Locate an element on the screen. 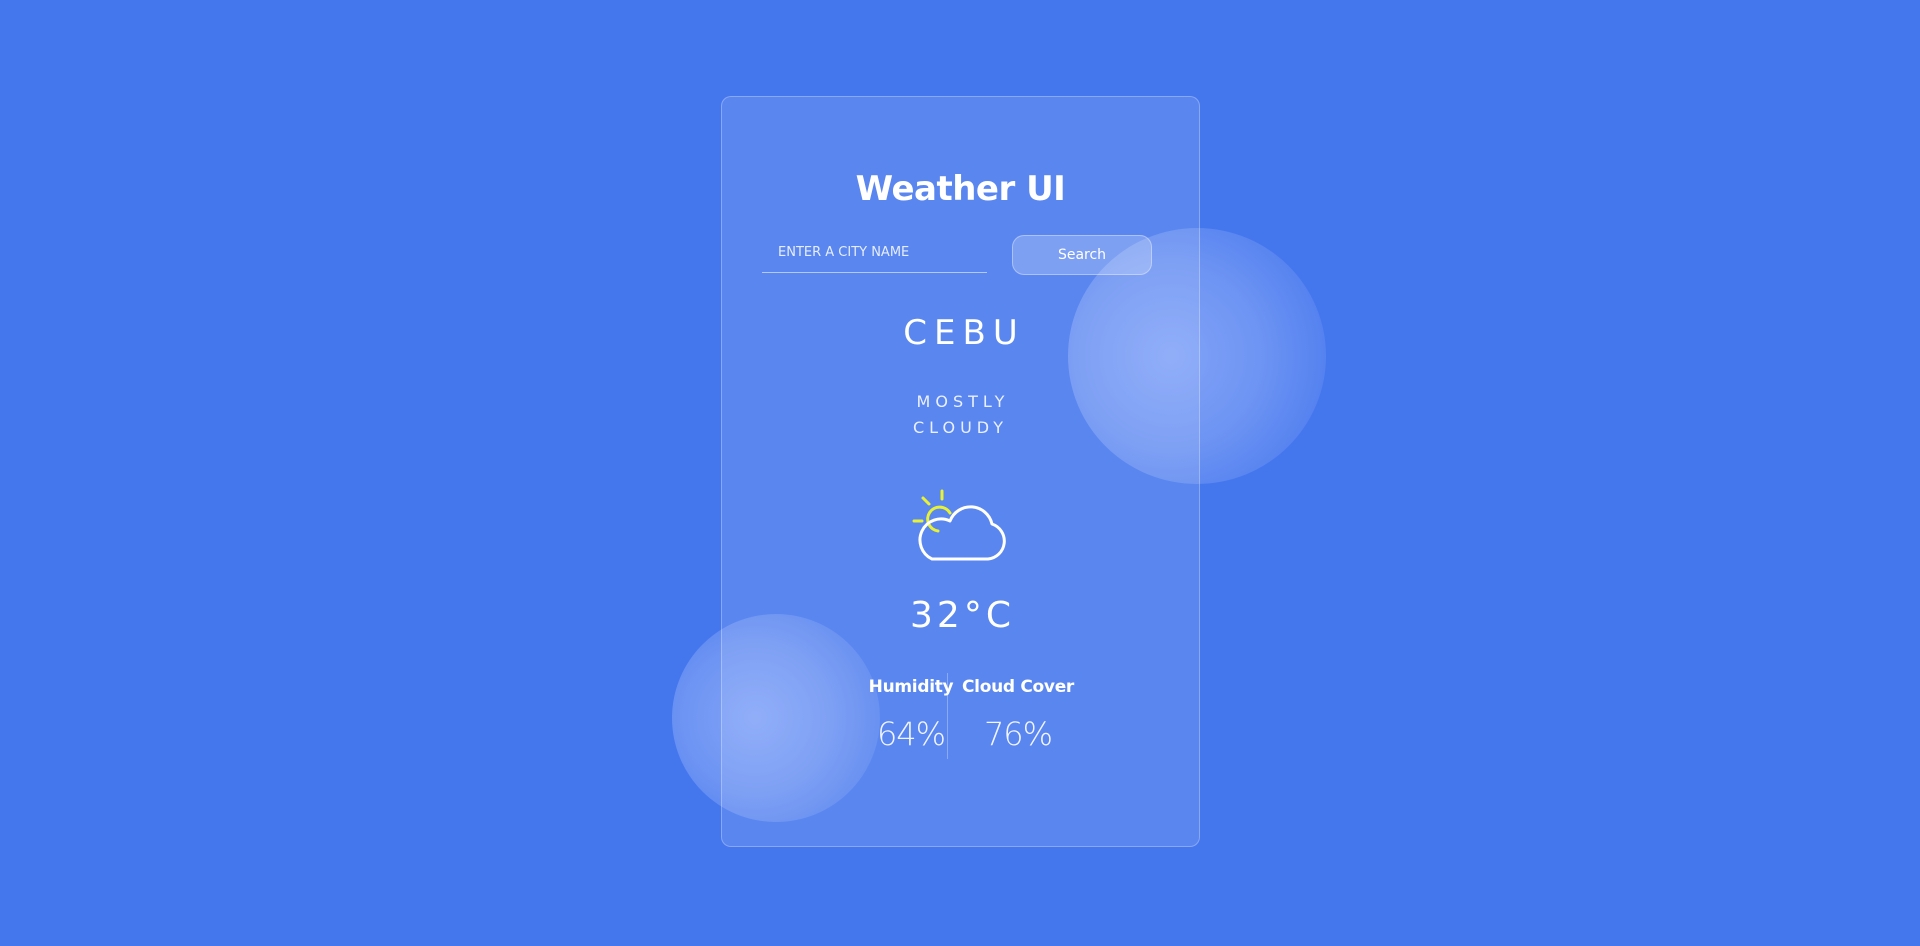 The height and width of the screenshot is (946, 1920). cloud-cover-stat: Cloud Cover 76% is located at coordinates (1018, 713).